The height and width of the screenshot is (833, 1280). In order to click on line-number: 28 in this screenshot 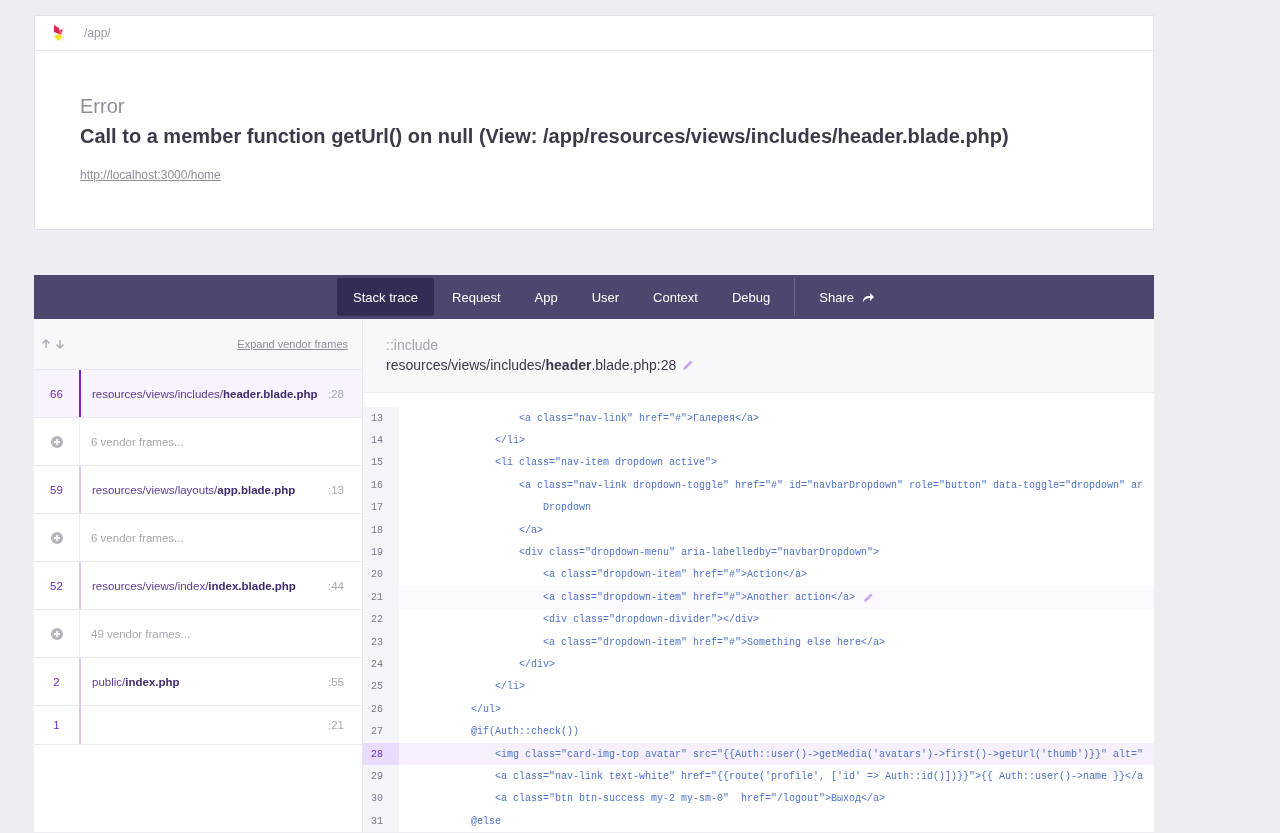, I will do `click(381, 754)`.